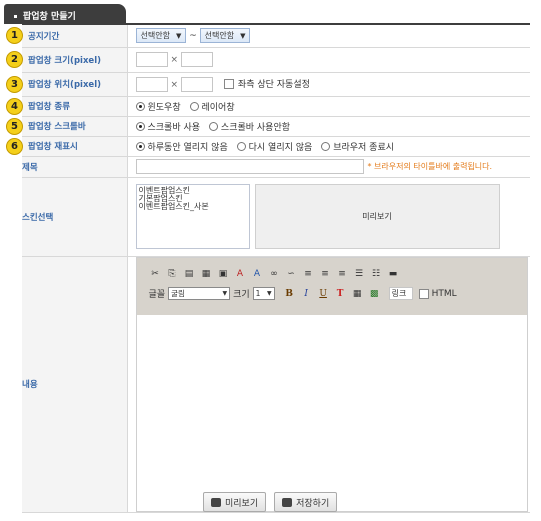 The height and width of the screenshot is (521, 541). What do you see at coordinates (75, 167) in the screenshot?
I see `label-subject: 제목` at bounding box center [75, 167].